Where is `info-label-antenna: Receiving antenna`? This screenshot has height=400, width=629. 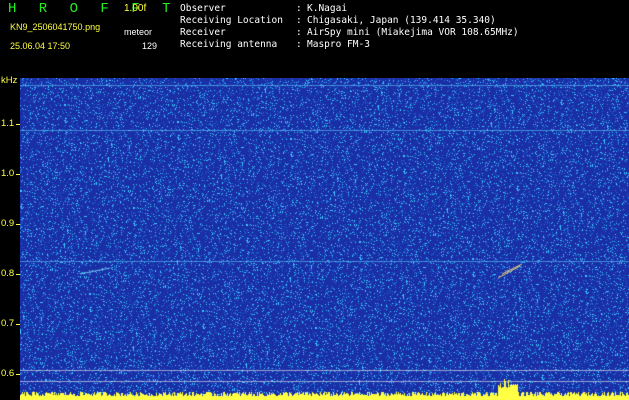 info-label-antenna: Receiving antenna is located at coordinates (229, 44).